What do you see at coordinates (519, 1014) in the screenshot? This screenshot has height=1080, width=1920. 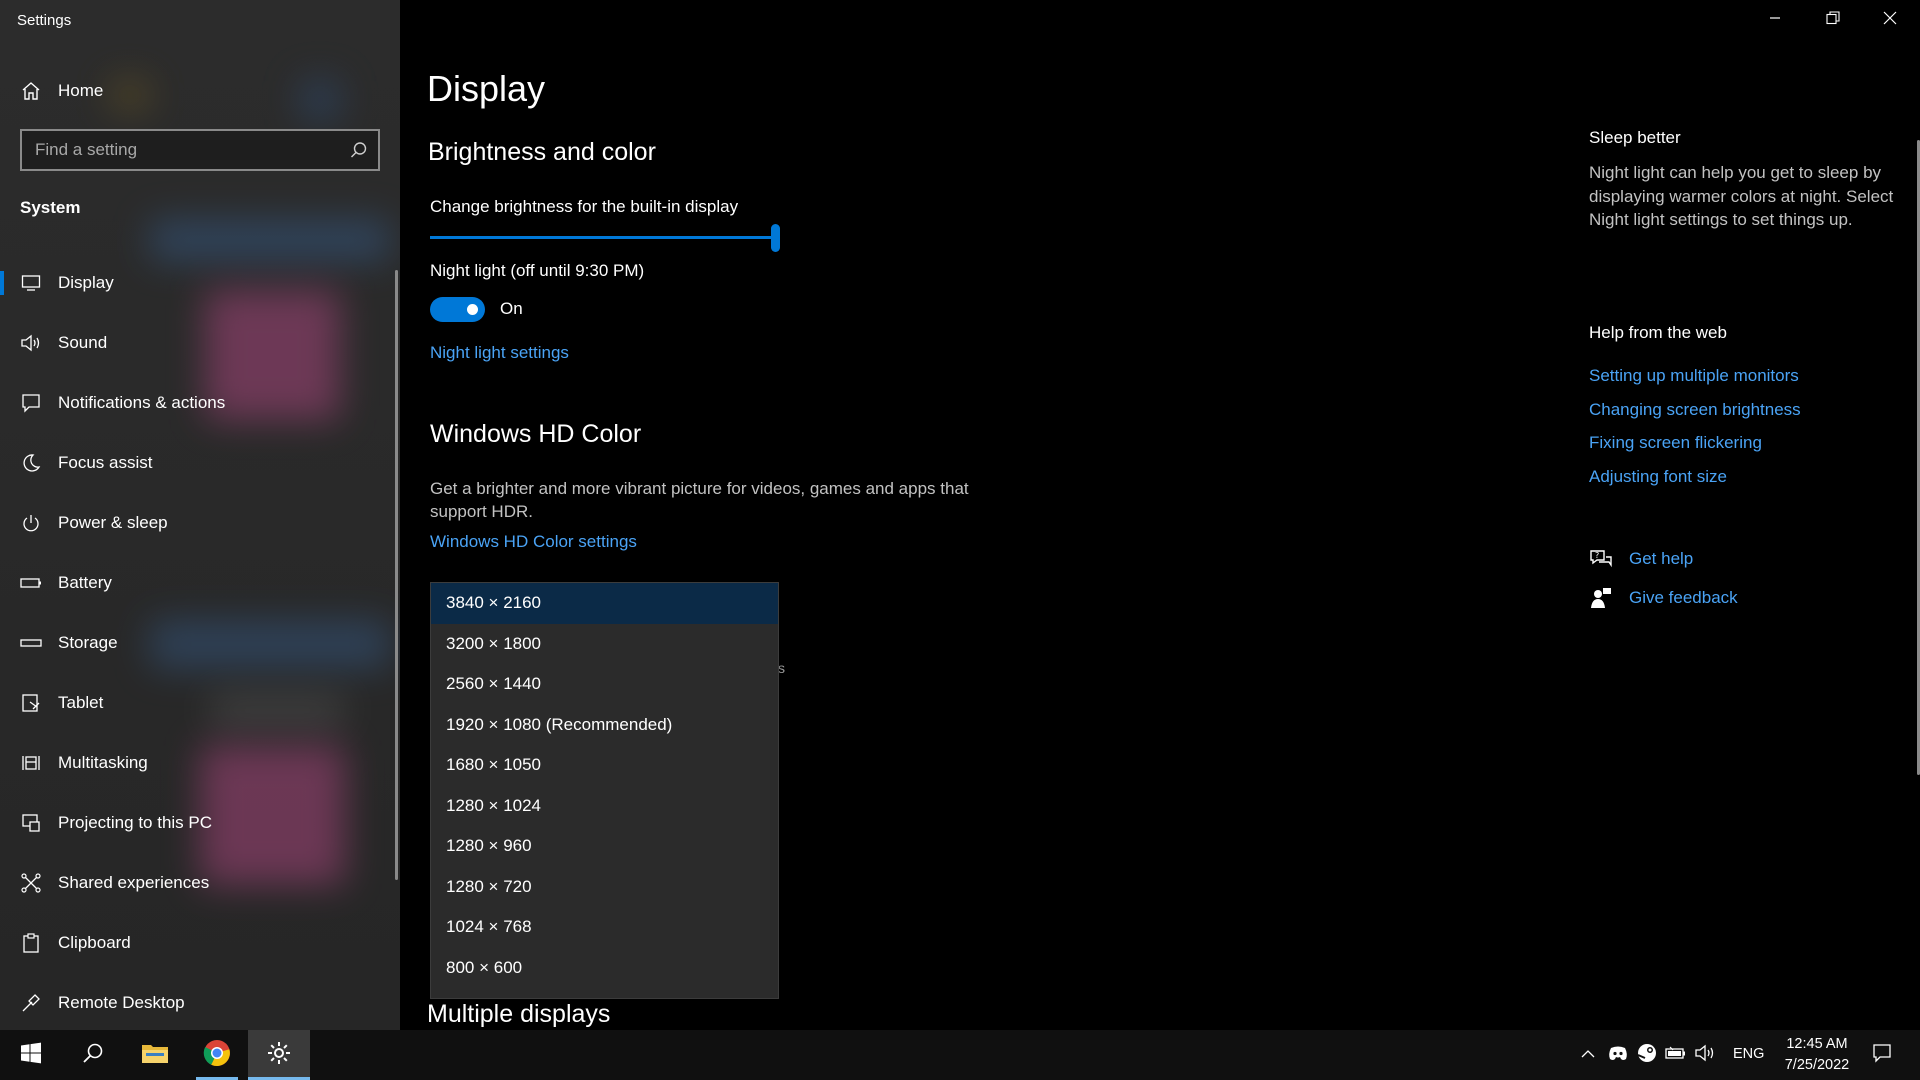 I see `section-heading-multiple-displays: Multiple displays` at bounding box center [519, 1014].